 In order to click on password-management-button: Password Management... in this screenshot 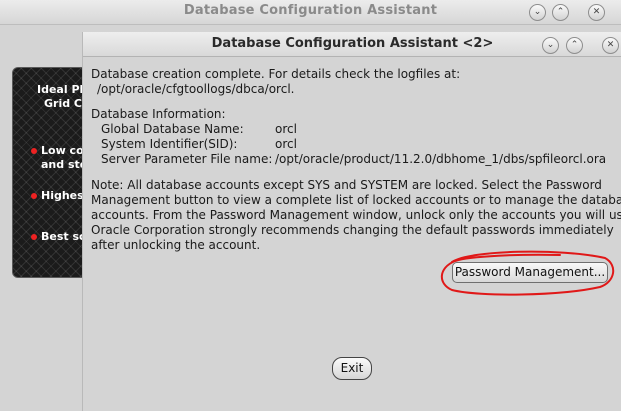, I will do `click(530, 272)`.